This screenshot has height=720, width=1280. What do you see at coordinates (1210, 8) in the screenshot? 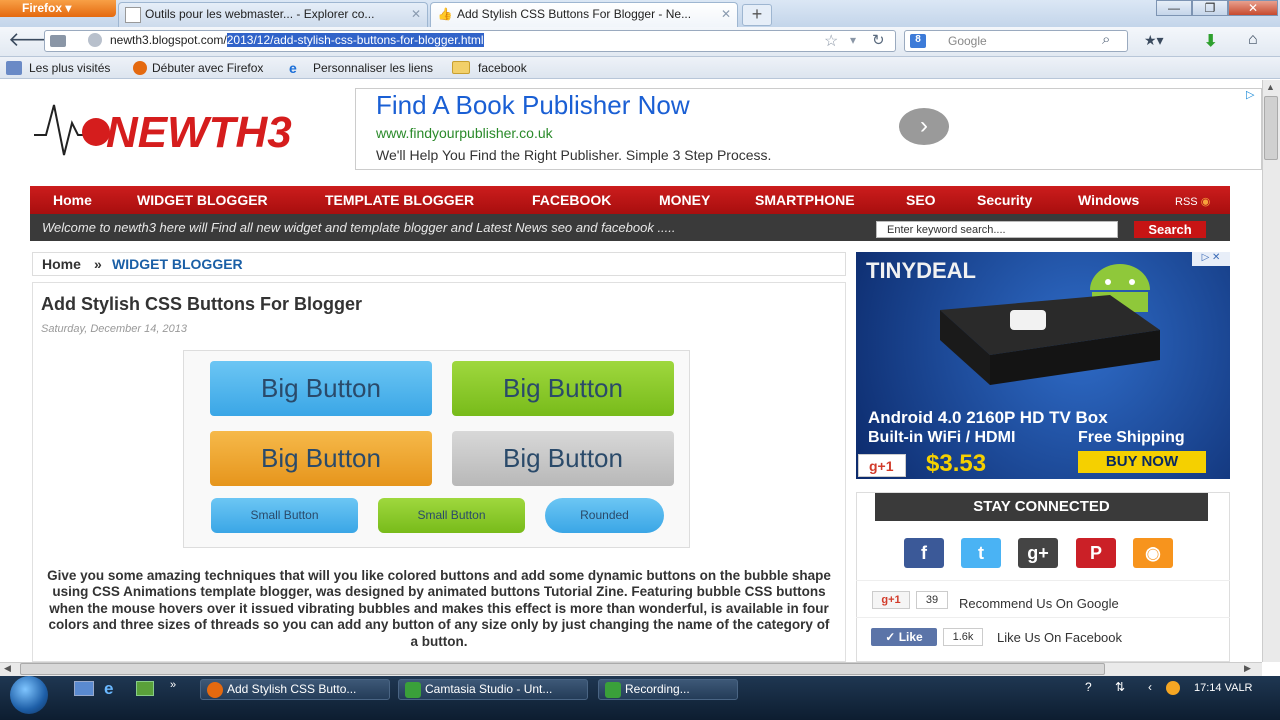
I see `maximize-button: ❐` at bounding box center [1210, 8].